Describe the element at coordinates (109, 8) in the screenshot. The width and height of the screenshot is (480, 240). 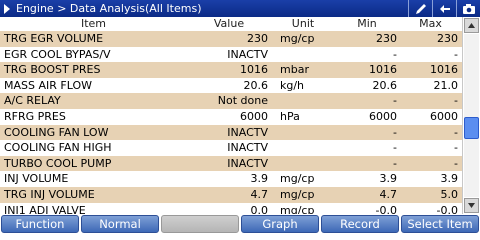
I see `window-title: Engine > Data Analysis(All Items)` at that location.